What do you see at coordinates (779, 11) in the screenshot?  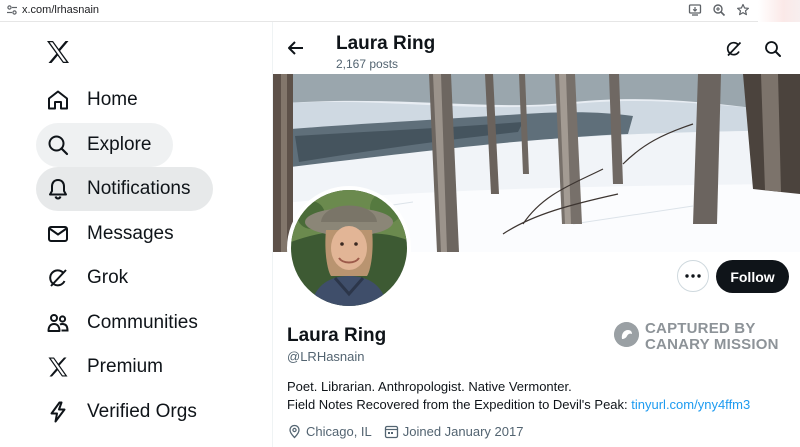 I see `profile-chip-fade` at bounding box center [779, 11].